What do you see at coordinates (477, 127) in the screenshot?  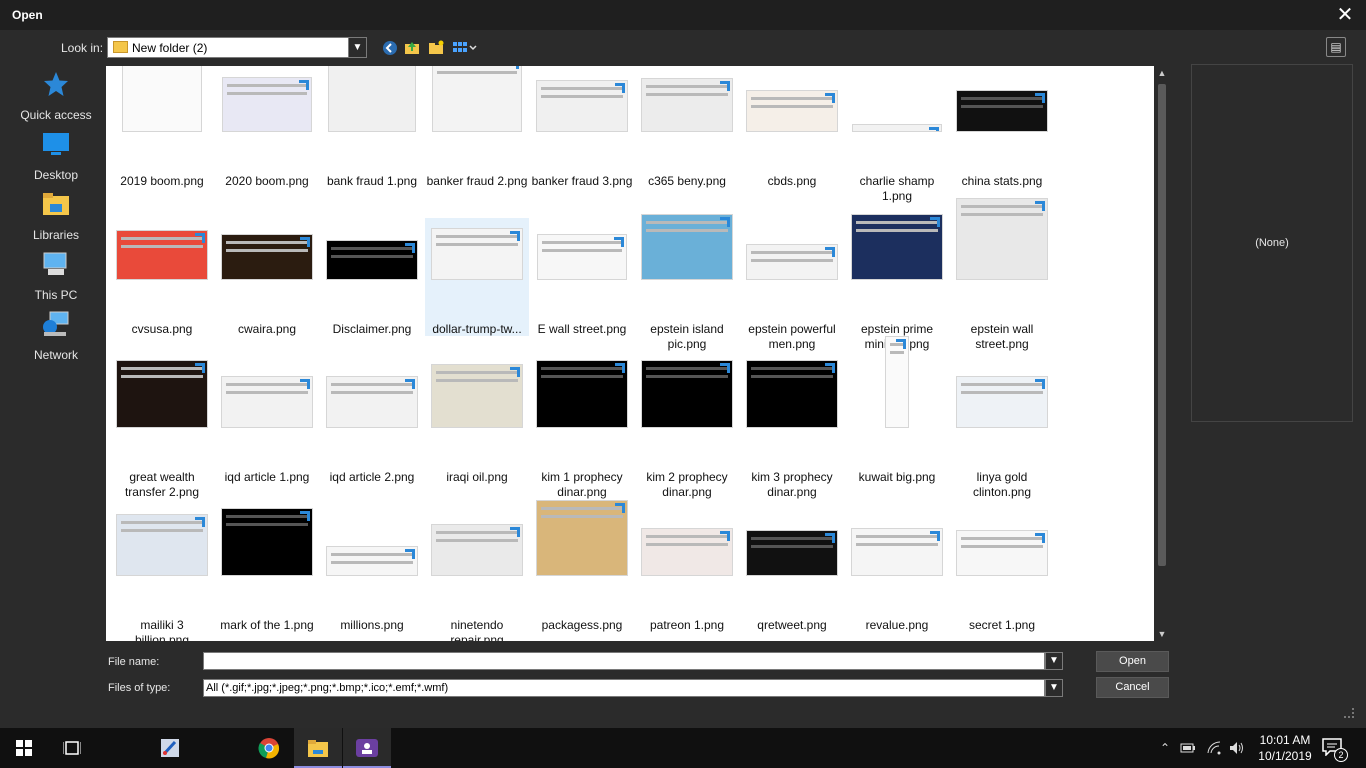 I see `file-item: banker fraud 2.png` at bounding box center [477, 127].